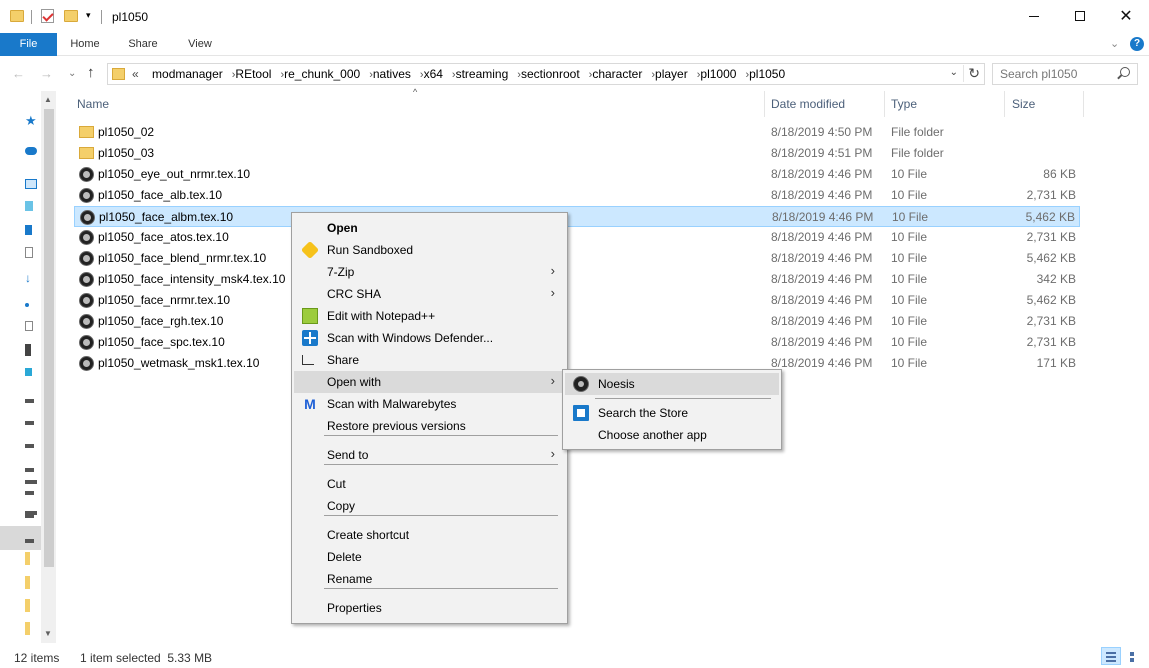 Image resolution: width=1149 pixels, height=668 pixels. I want to click on tab-file: File, so click(28, 44).